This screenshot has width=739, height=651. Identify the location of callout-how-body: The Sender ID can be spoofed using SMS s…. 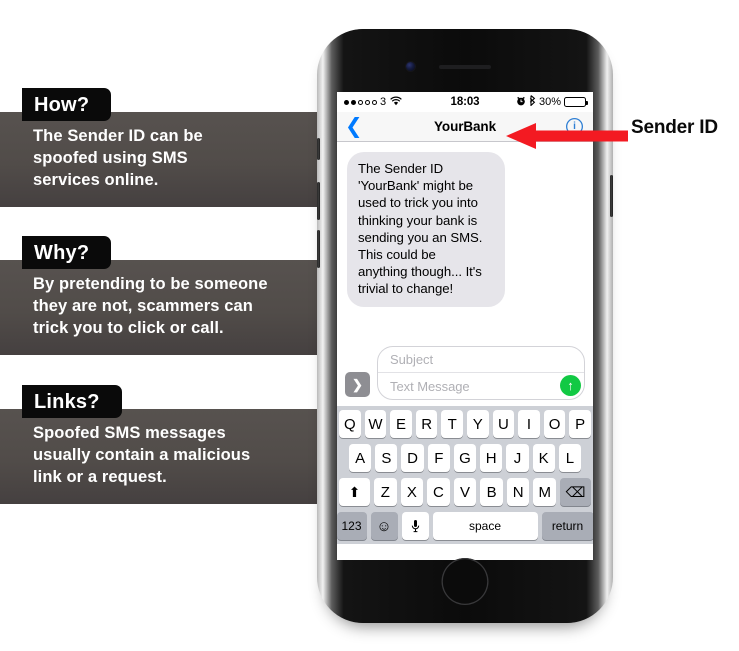
(165, 159).